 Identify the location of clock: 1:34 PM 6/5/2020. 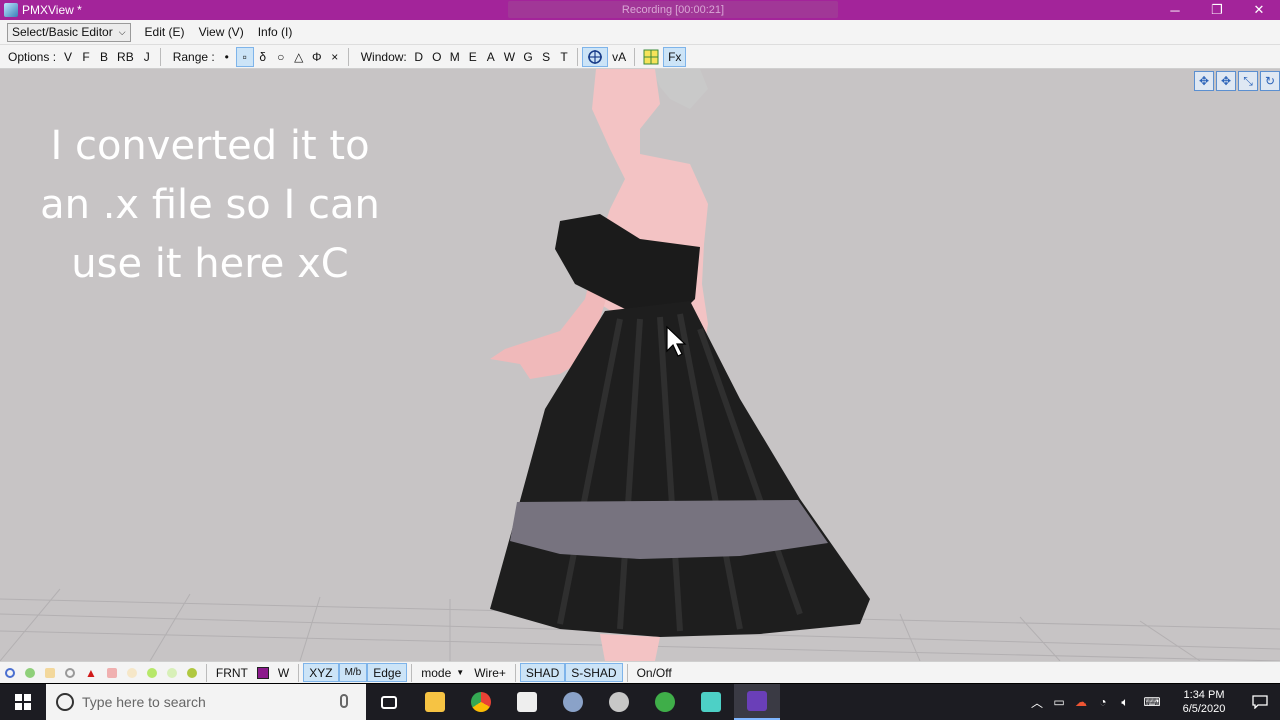
(1204, 702).